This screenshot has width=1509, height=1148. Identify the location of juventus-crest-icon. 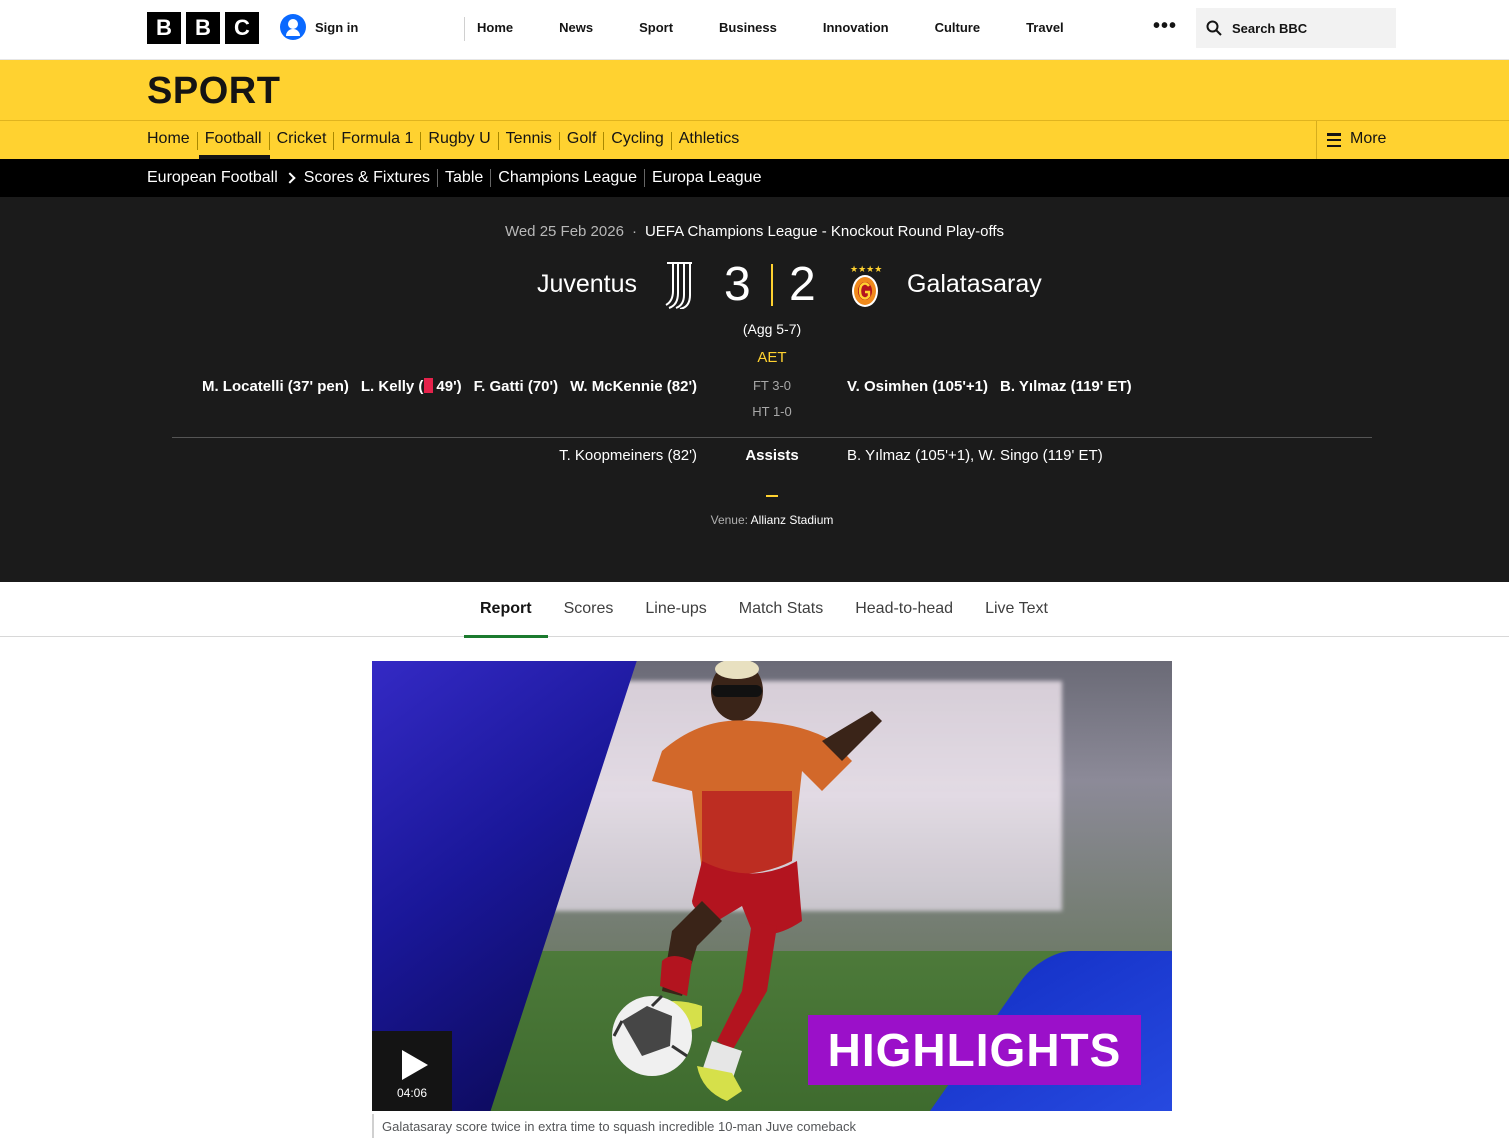
(678, 285).